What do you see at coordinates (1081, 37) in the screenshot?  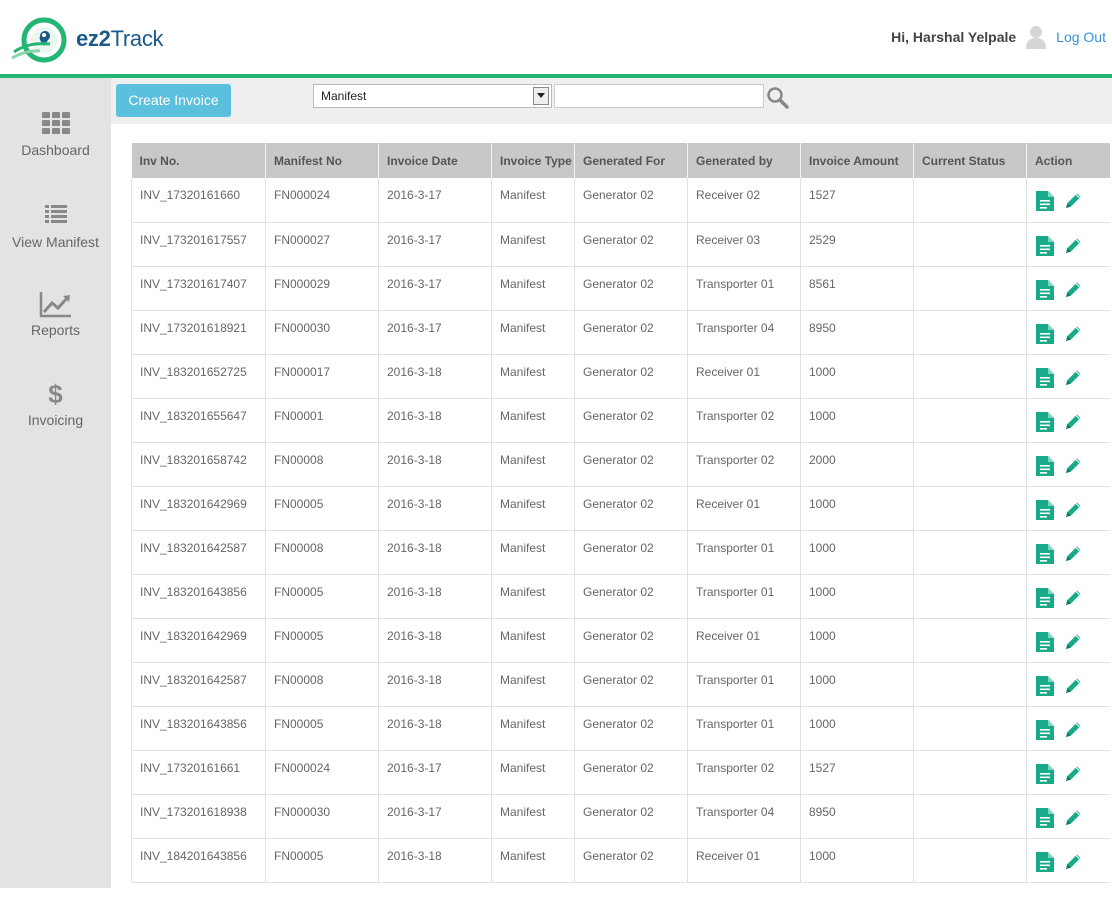 I see `logout-link: Log Out` at bounding box center [1081, 37].